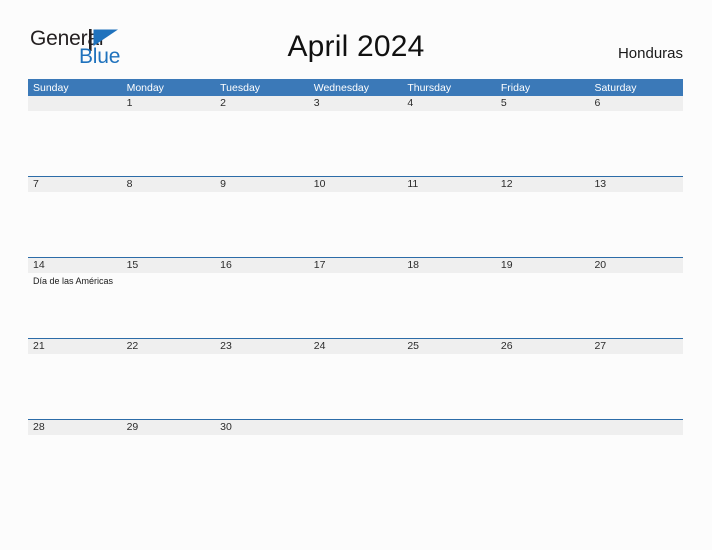 This screenshot has width=712, height=550. I want to click on day-number: 16, so click(262, 265).